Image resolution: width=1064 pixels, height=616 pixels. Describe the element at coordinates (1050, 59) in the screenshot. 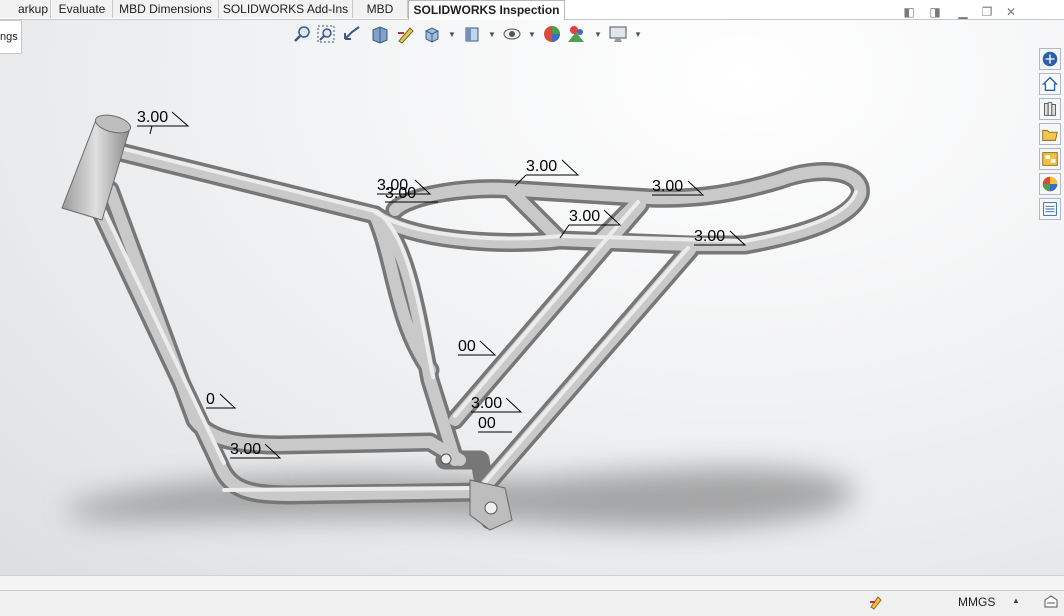

I see `solidworks-resources-icon` at that location.